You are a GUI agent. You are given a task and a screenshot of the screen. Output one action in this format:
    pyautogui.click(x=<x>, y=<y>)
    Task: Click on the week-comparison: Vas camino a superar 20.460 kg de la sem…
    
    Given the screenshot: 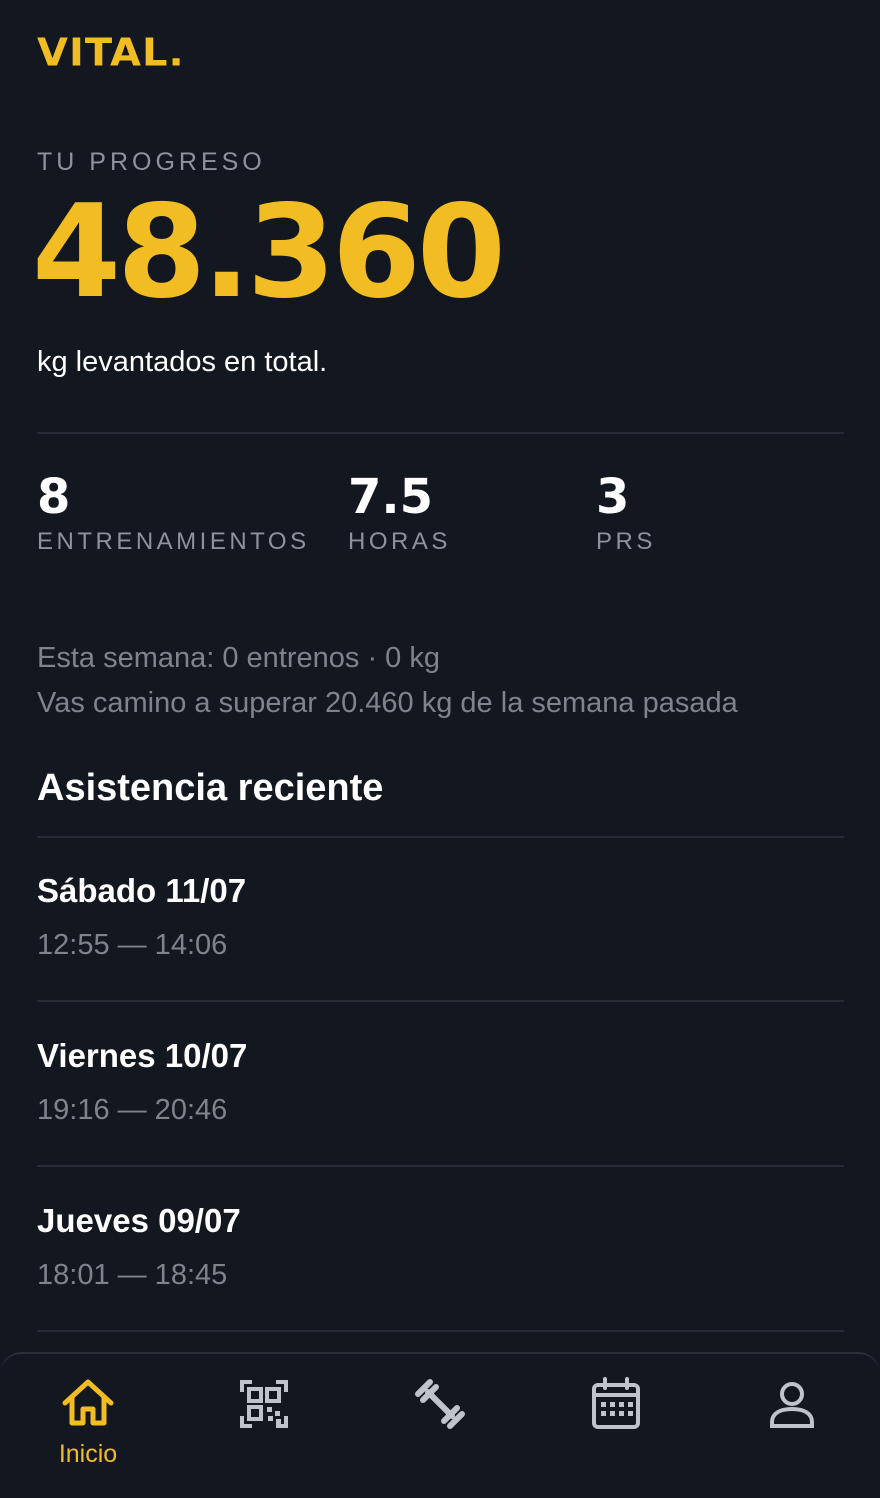 What is the action you would take?
    pyautogui.click(x=387, y=703)
    